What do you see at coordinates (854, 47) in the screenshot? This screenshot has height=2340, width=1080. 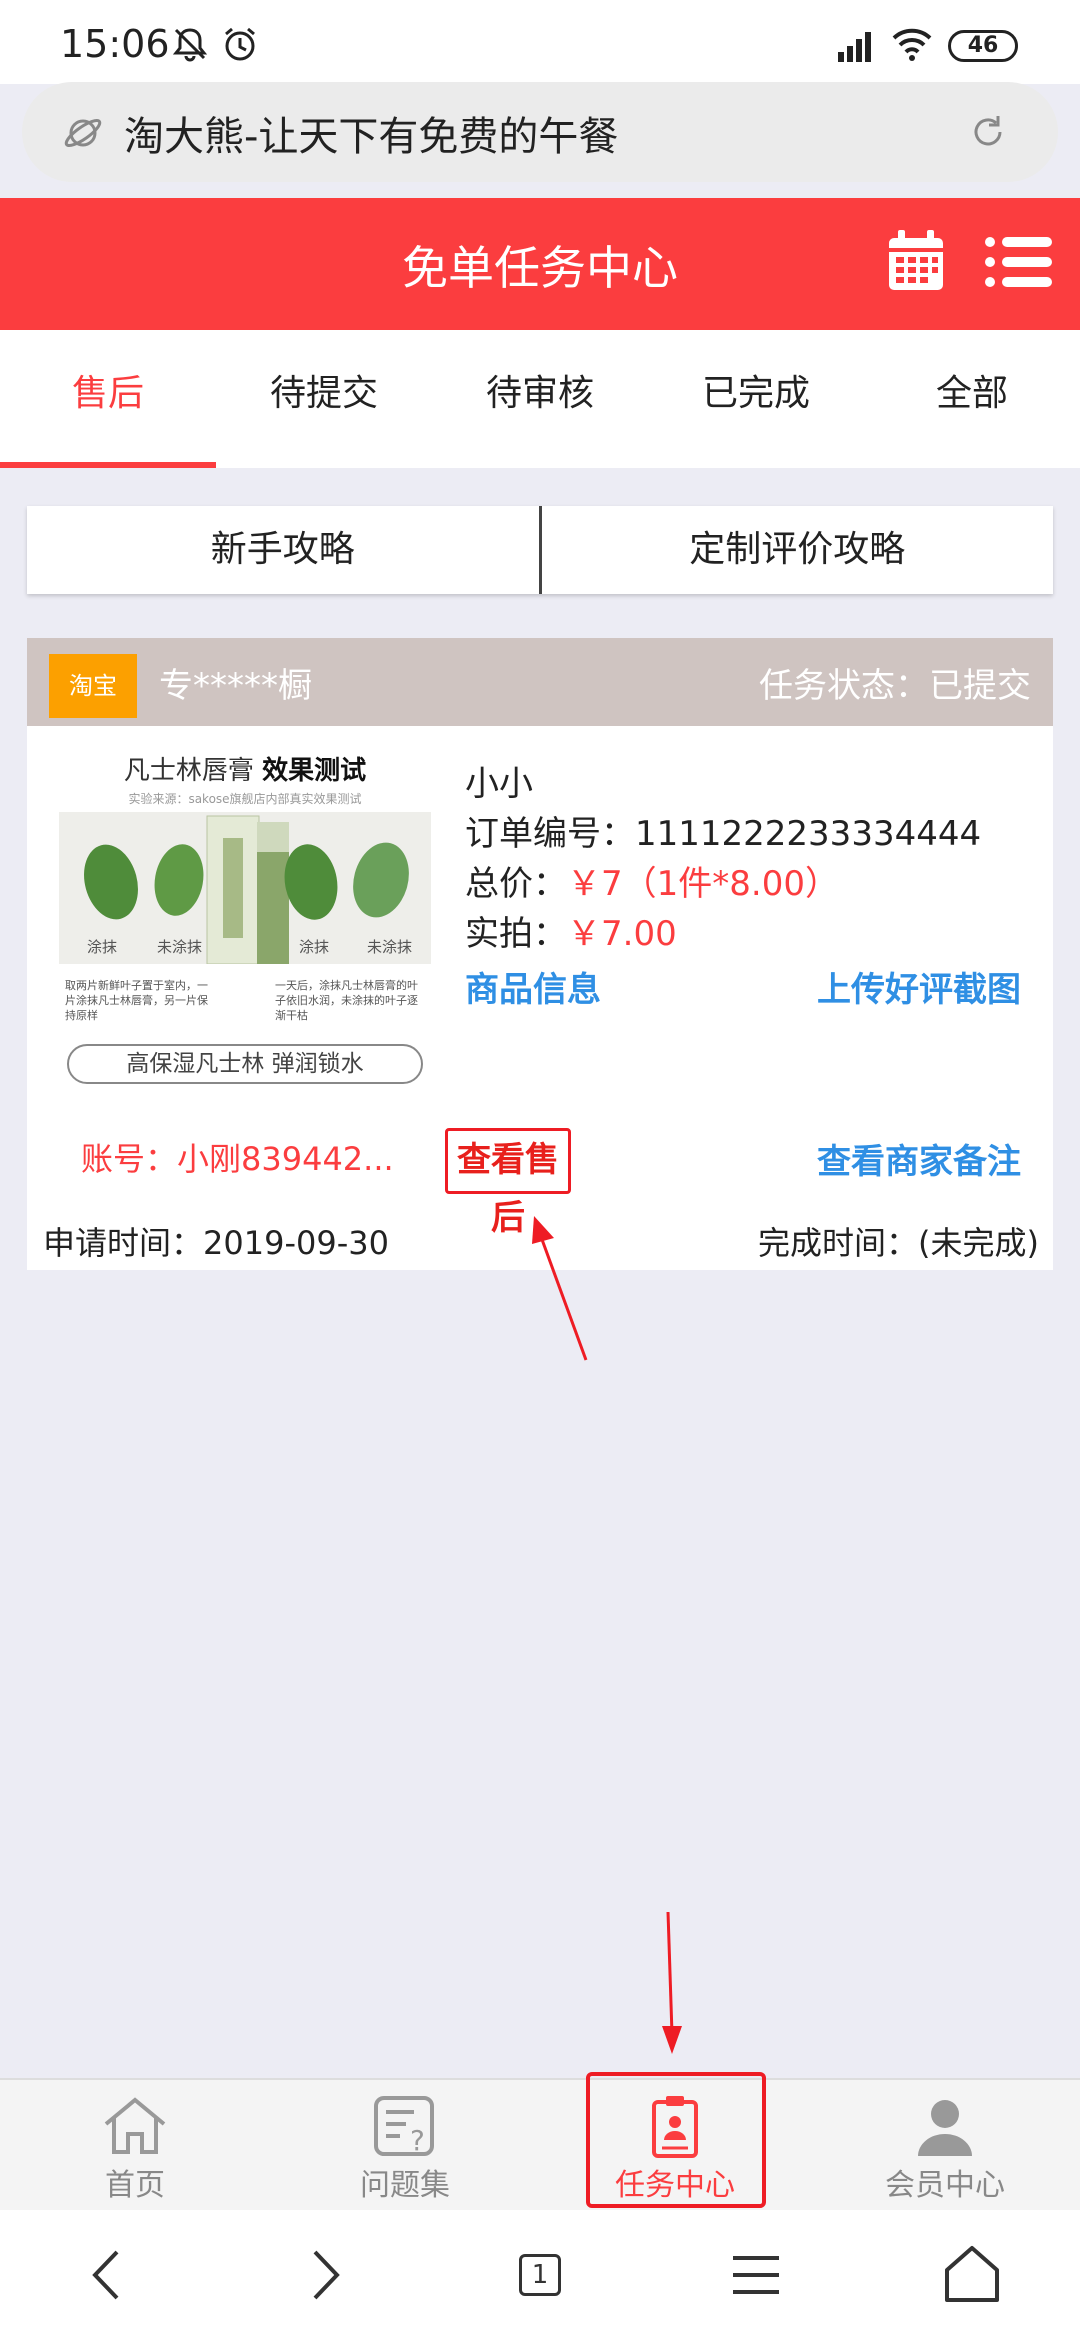 I see `signal-icon` at bounding box center [854, 47].